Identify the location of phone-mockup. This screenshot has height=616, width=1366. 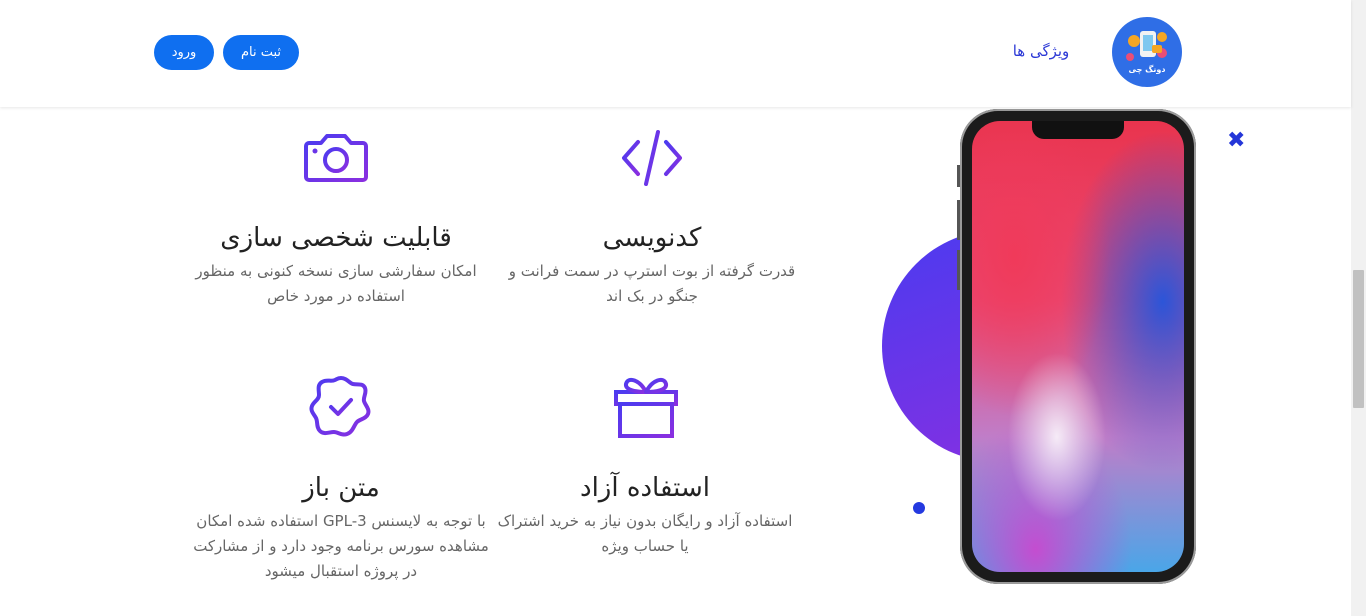
(1078, 346).